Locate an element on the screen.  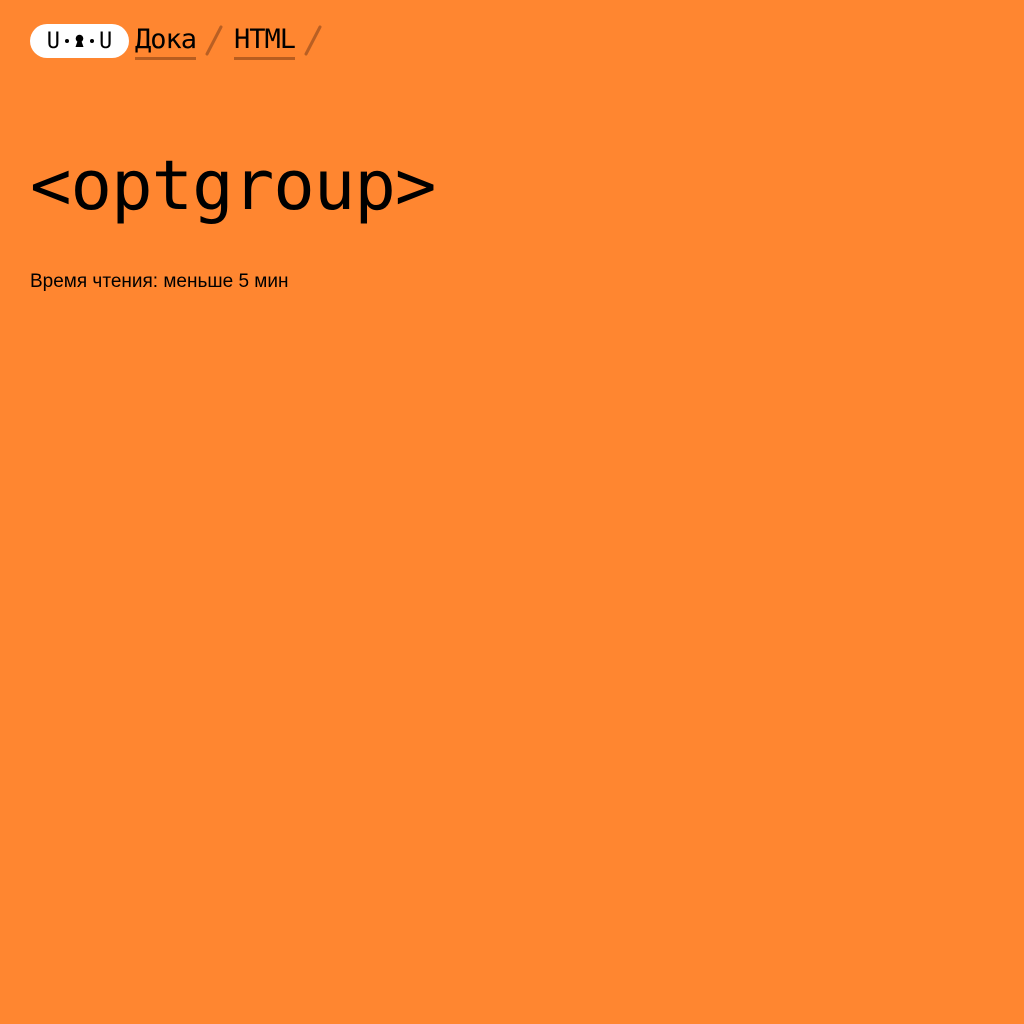
home-logo-link: U U is located at coordinates (79, 41).